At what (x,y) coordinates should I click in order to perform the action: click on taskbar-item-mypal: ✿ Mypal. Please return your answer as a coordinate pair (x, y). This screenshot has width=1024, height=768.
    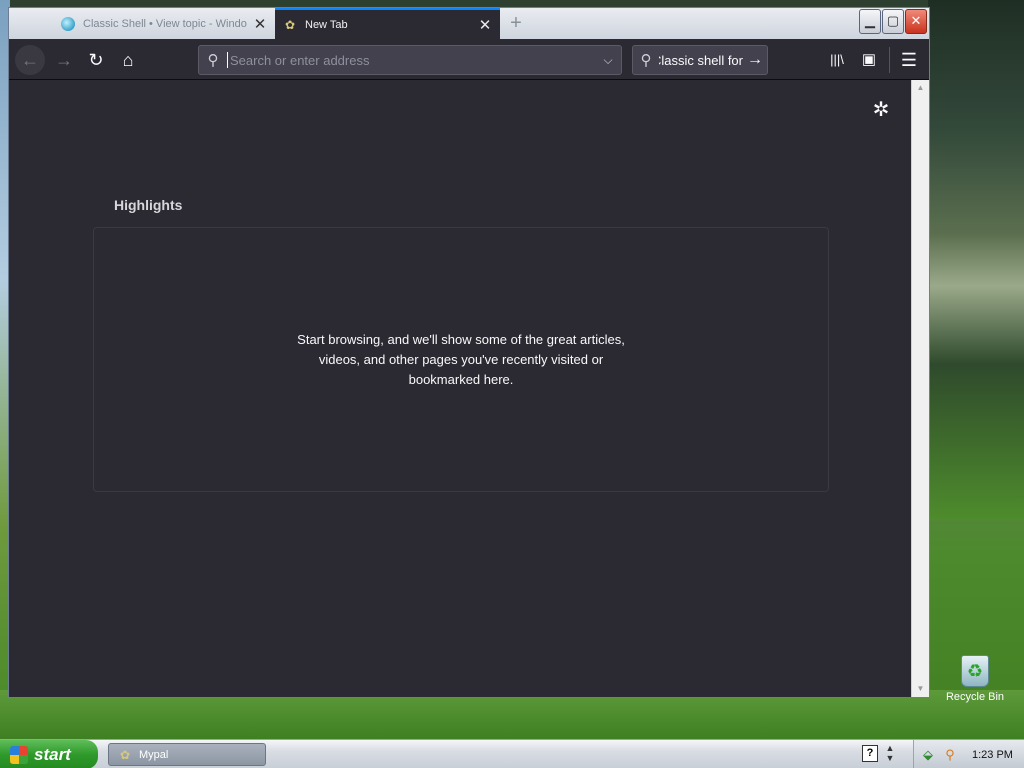
    Looking at the image, I should click on (187, 754).